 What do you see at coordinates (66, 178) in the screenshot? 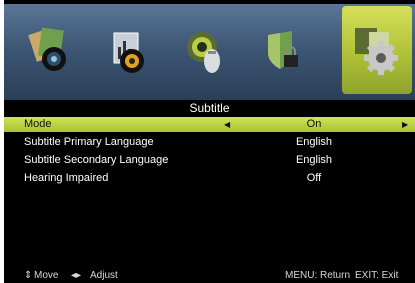
I see `row-label: Hearing Impaired` at bounding box center [66, 178].